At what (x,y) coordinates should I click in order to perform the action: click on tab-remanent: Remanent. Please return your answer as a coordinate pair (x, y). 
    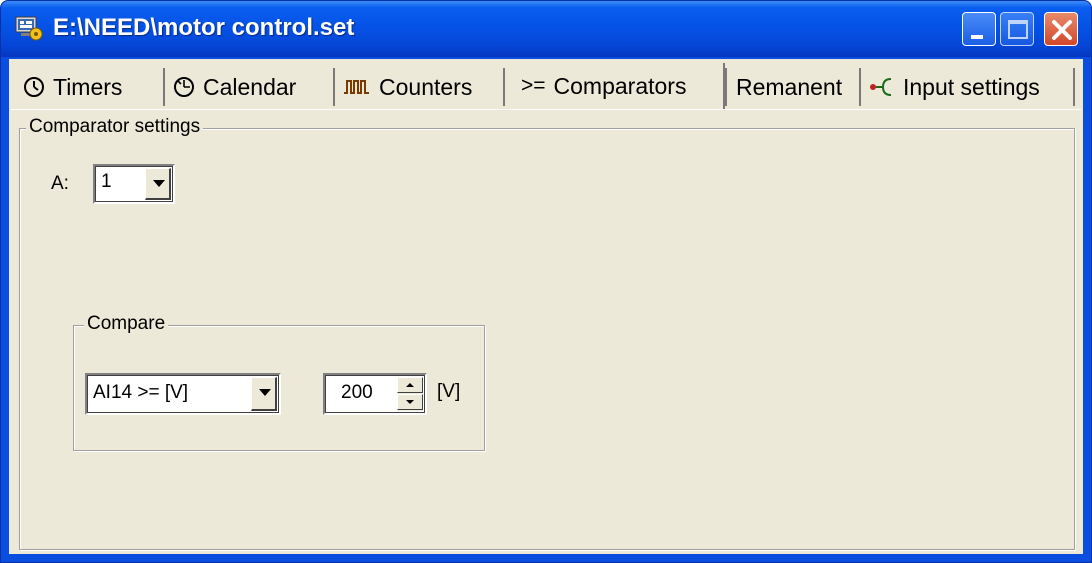
    Looking at the image, I should click on (793, 87).